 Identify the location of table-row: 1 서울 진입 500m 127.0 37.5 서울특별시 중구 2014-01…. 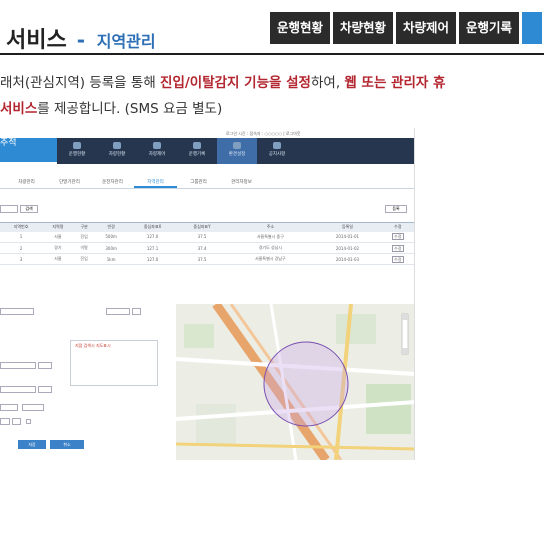
(207, 237).